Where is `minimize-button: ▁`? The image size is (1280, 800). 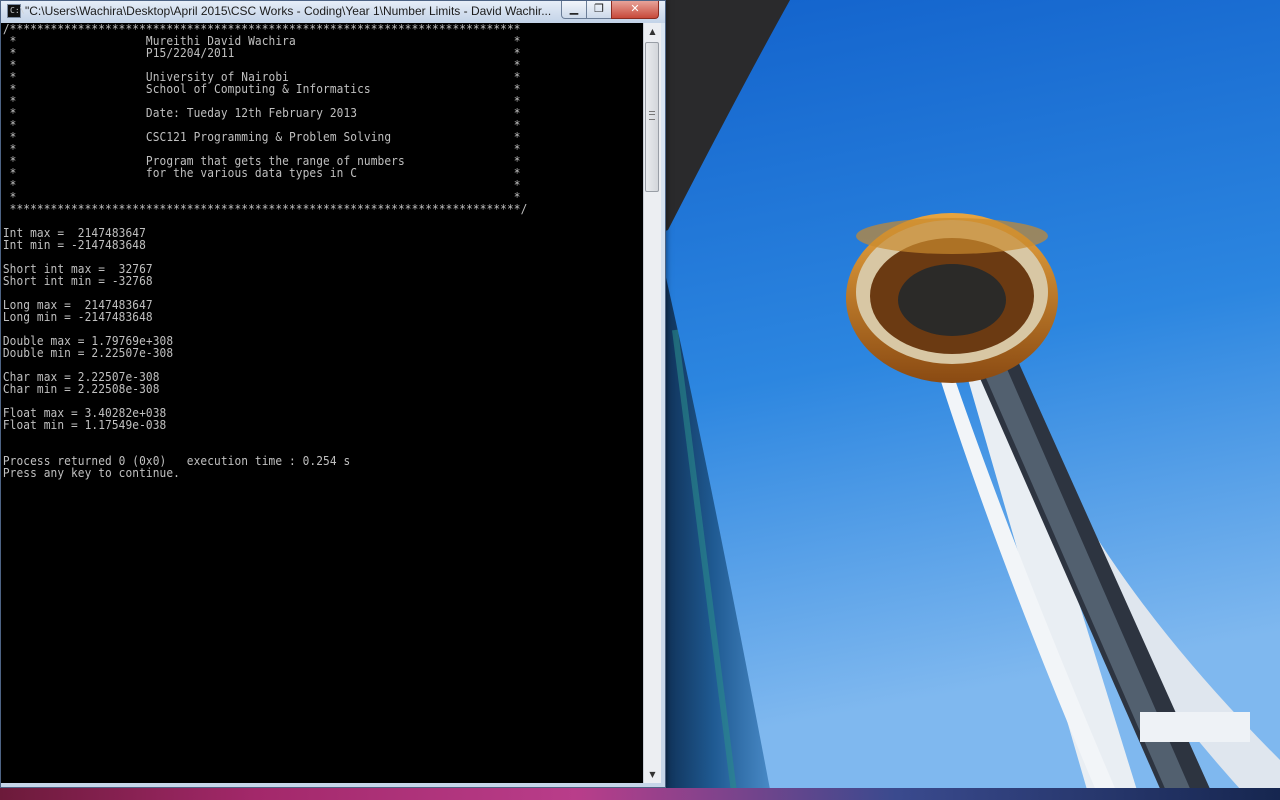
minimize-button: ▁ is located at coordinates (574, 10).